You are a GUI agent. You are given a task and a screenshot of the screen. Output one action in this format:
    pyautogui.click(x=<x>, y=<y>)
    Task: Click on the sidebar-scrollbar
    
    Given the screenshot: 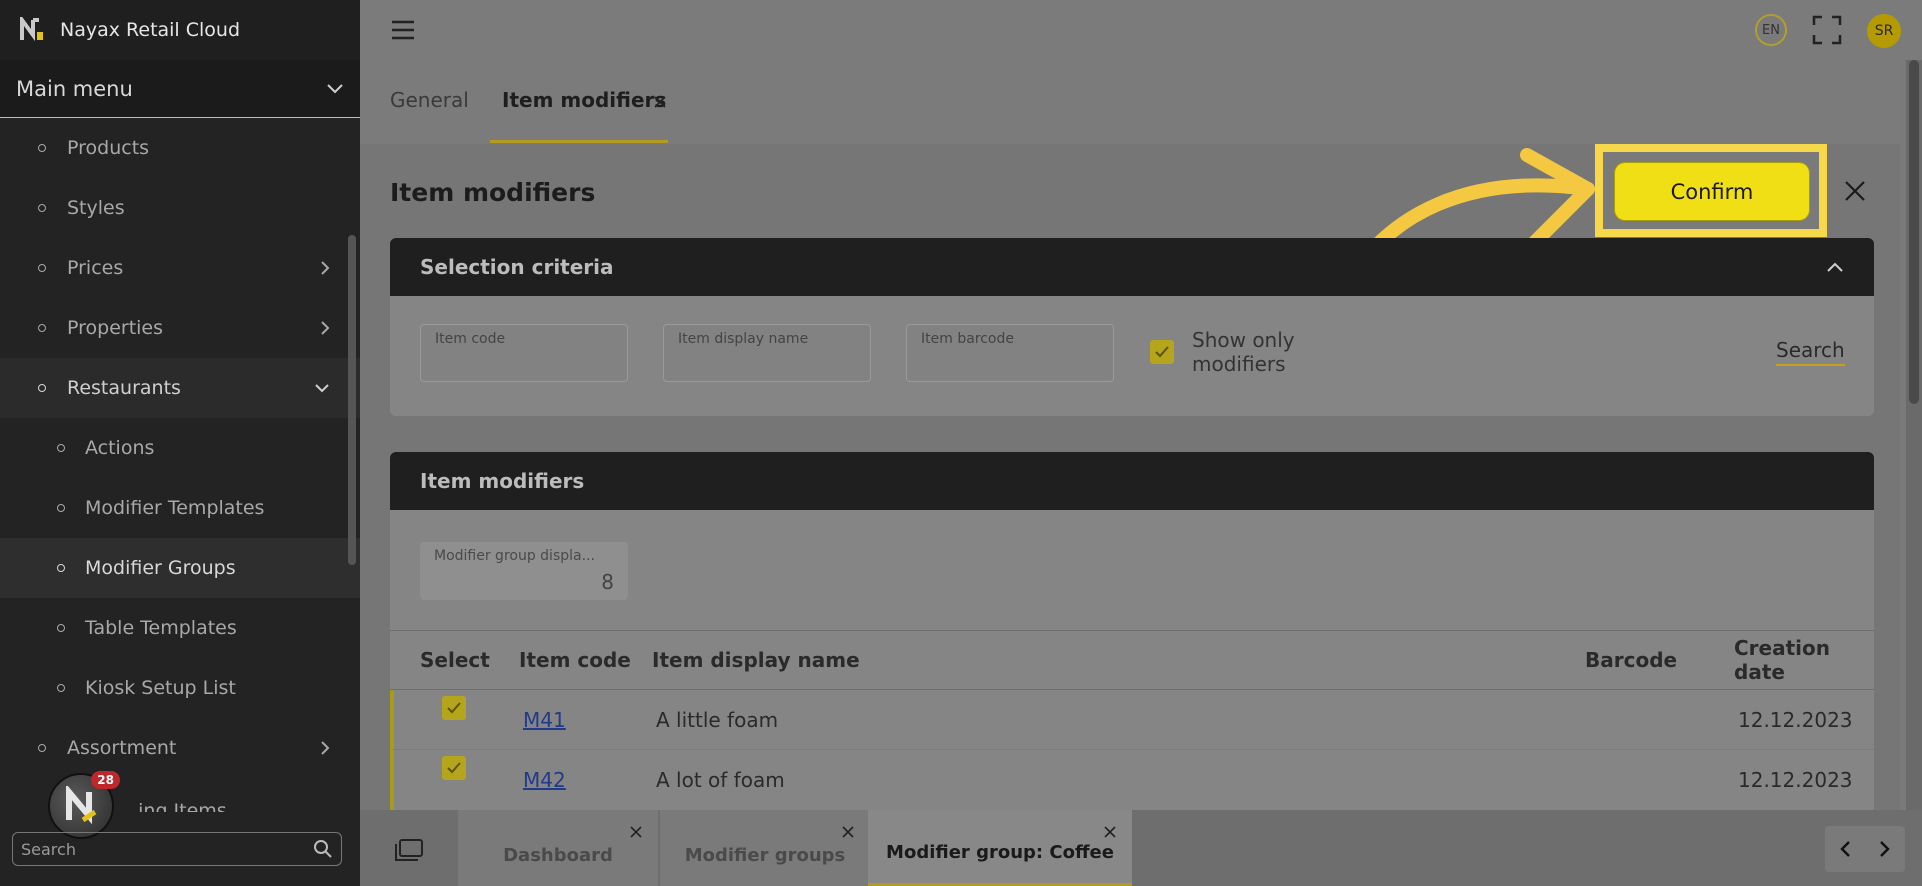 What is the action you would take?
    pyautogui.click(x=352, y=400)
    